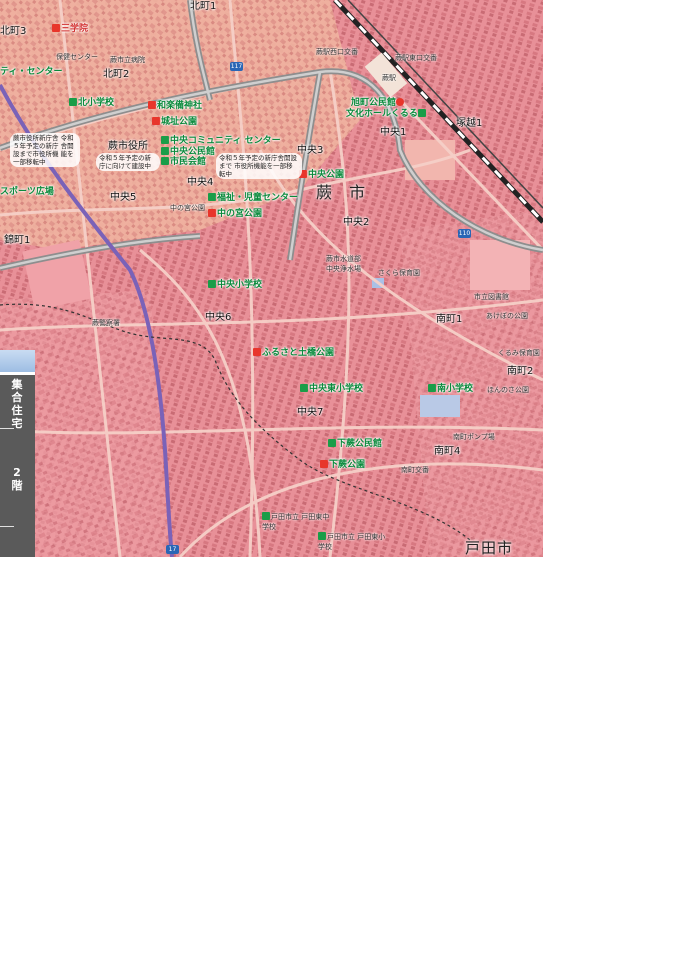 The height and width of the screenshot is (976, 690). I want to click on facility-toda-higashi-jhs: 戸田市立 戸田東中学校, so click(297, 522).